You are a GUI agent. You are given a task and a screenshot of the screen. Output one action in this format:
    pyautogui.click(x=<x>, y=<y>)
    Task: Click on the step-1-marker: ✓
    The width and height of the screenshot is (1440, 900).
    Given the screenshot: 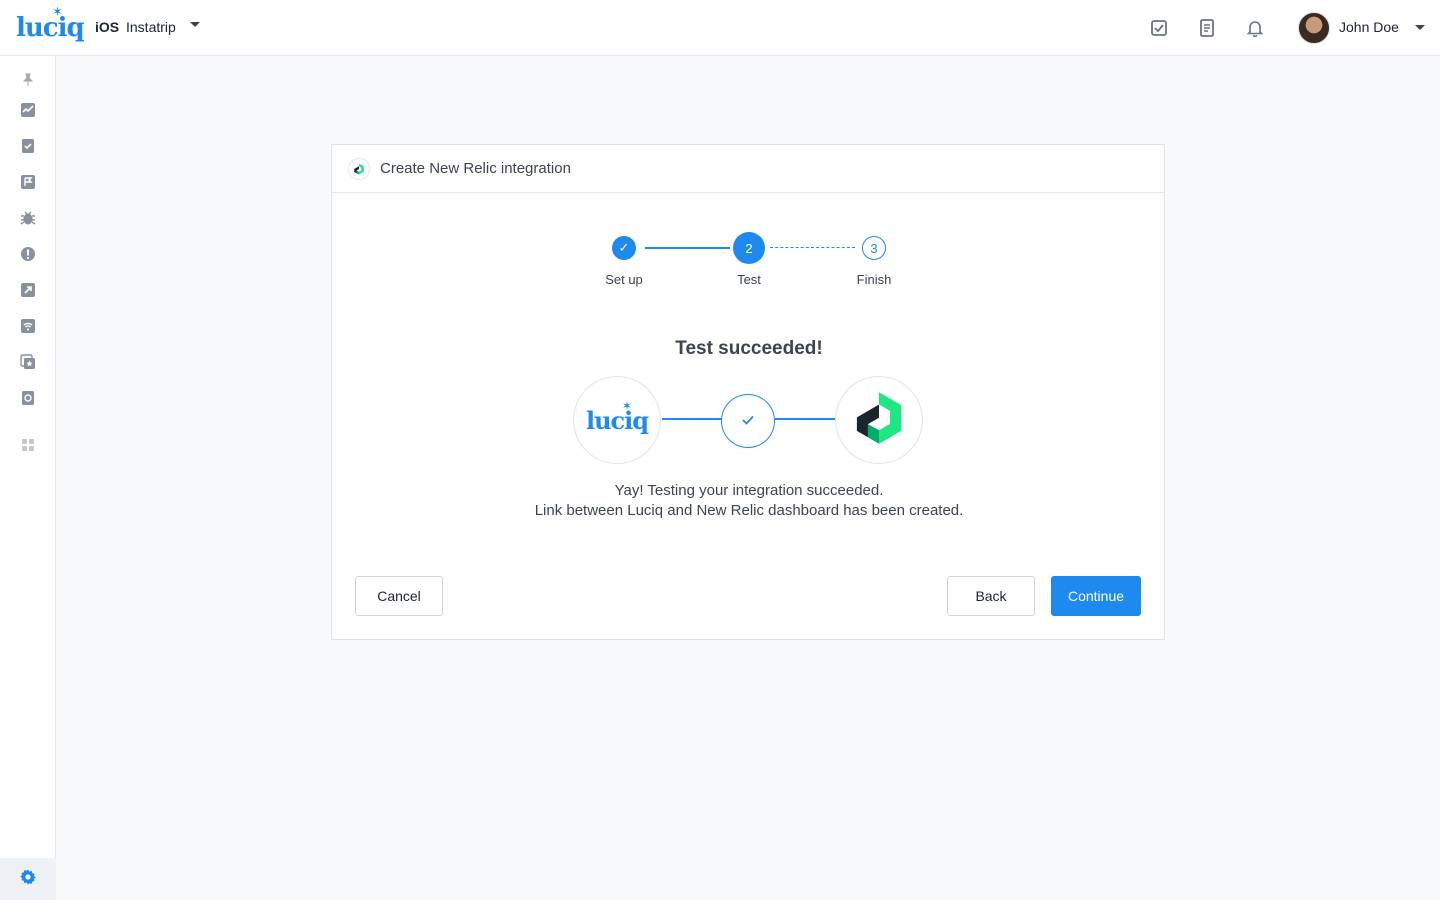 What is the action you would take?
    pyautogui.click(x=624, y=248)
    